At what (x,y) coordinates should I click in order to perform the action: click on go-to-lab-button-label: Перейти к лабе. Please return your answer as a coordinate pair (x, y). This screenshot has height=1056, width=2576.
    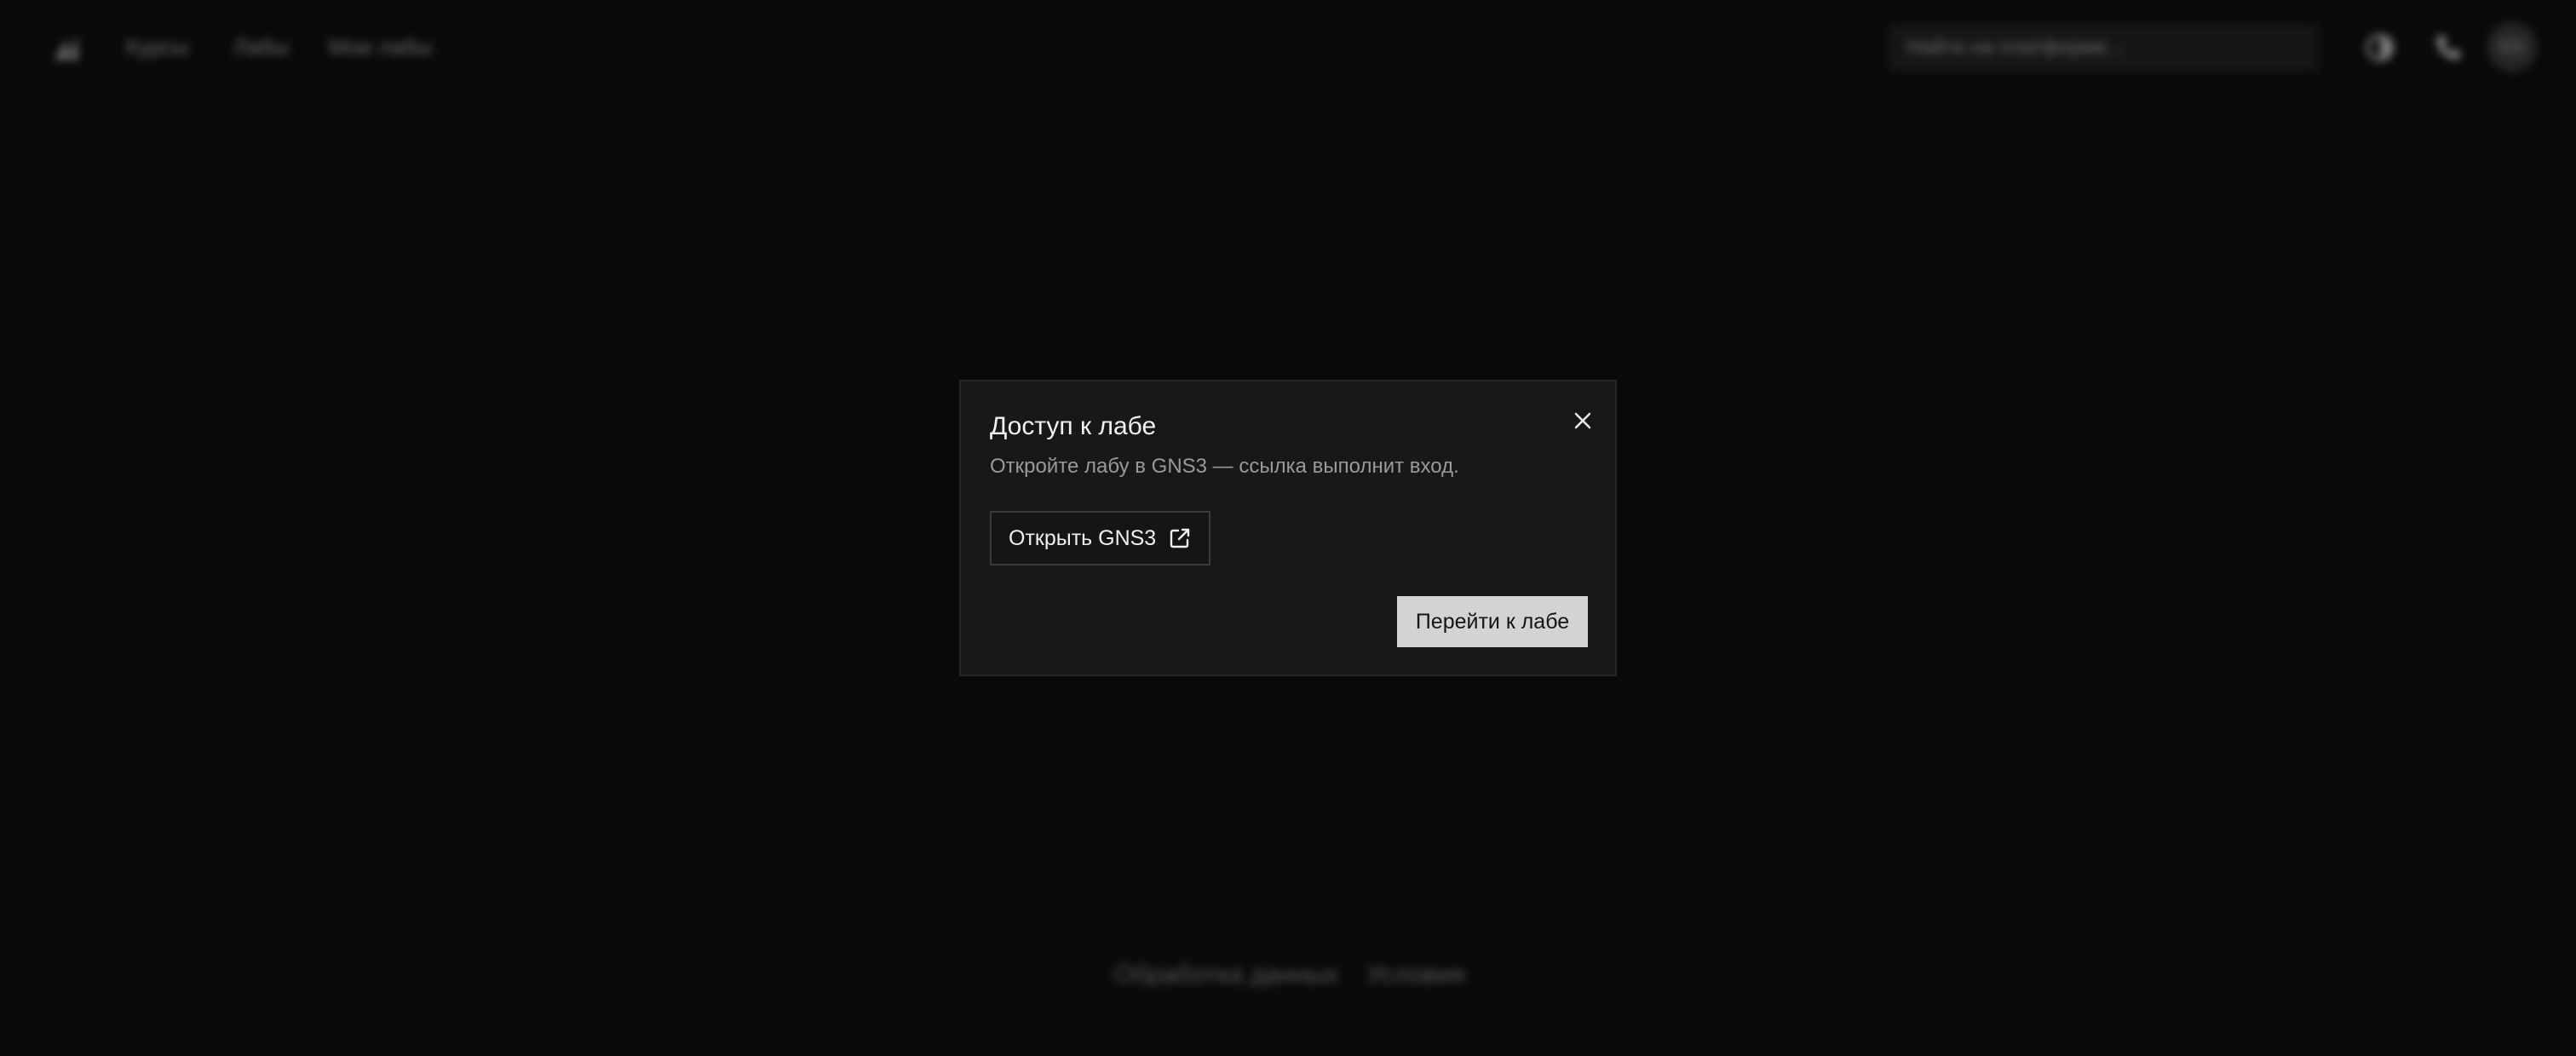
    Looking at the image, I should click on (1493, 621).